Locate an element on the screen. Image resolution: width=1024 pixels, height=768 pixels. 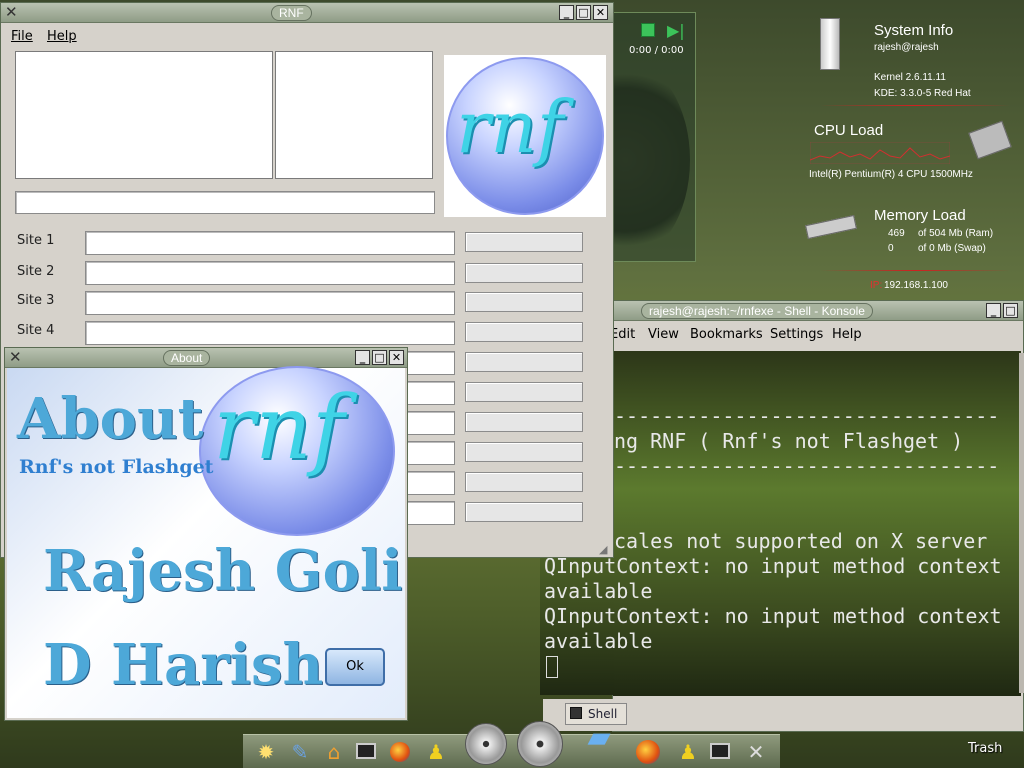
cd-player-icon is located at coordinates (486, 744).